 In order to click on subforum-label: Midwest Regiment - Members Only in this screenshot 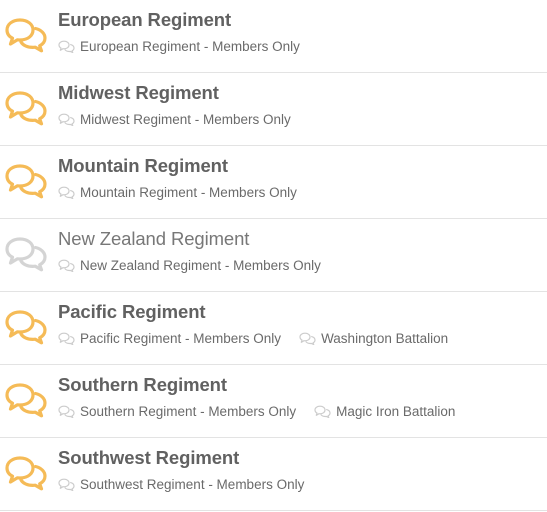, I will do `click(185, 119)`.